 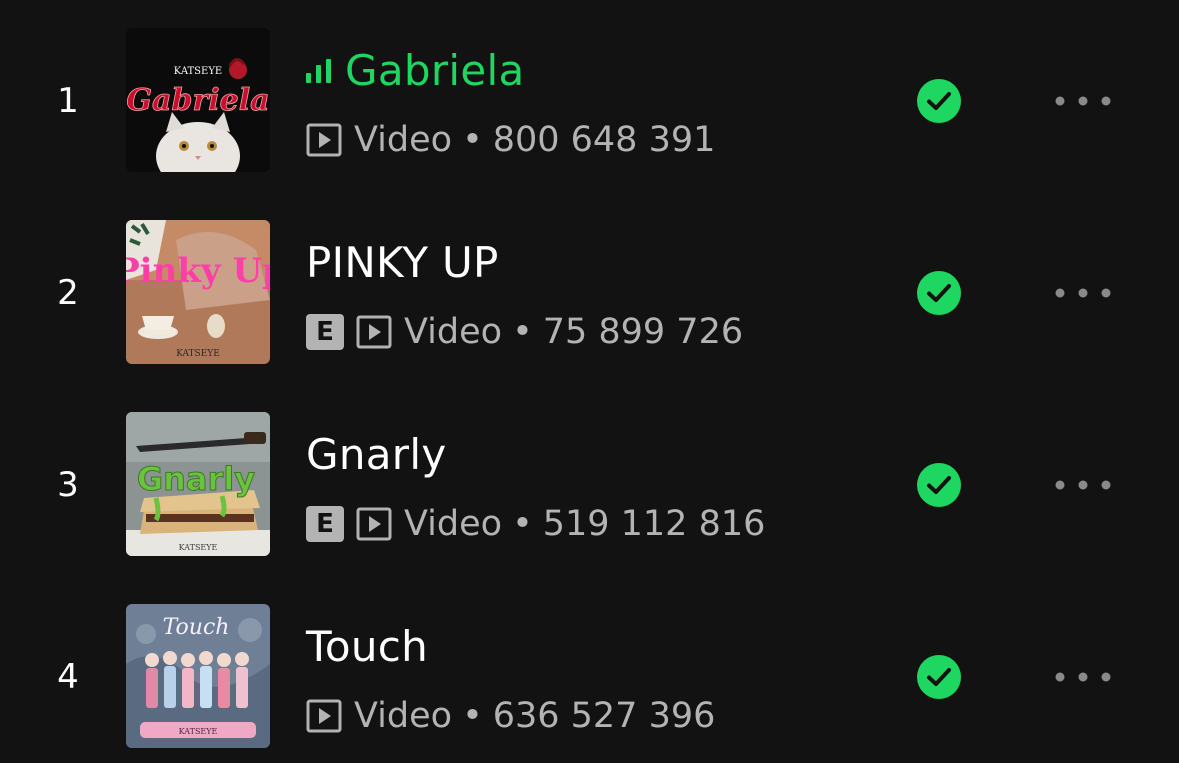 I want to click on svg-text: Pinky Up, so click(x=198, y=271).